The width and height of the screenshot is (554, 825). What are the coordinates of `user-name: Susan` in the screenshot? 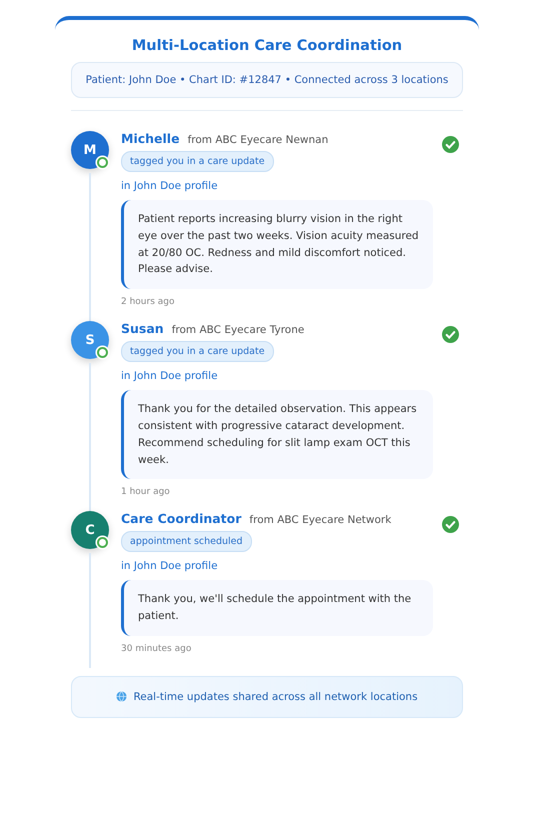 It's located at (142, 328).